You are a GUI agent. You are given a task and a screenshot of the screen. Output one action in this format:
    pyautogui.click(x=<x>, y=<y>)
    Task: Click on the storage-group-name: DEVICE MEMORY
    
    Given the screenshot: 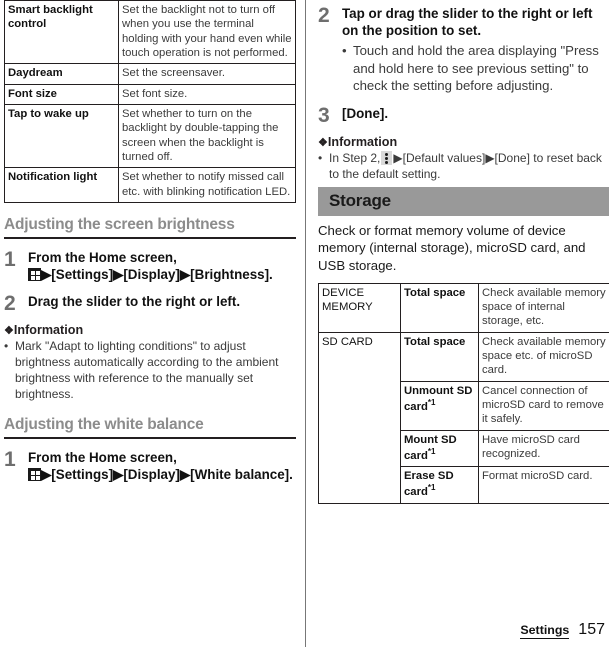 What is the action you would take?
    pyautogui.click(x=359, y=307)
    